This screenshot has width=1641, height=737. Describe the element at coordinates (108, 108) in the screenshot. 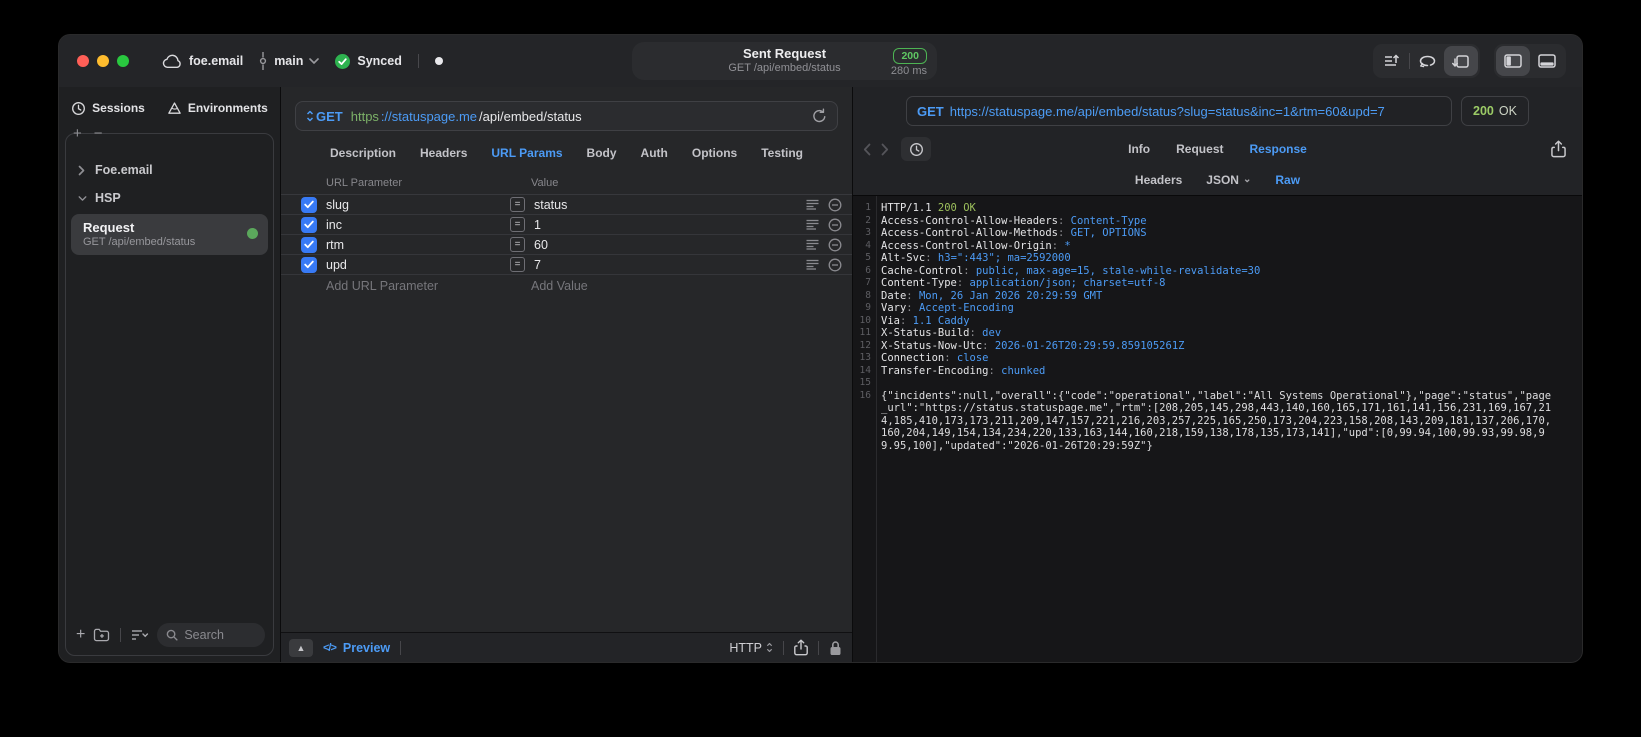

I see `sidebar-tab-sessions: Sessions` at that location.